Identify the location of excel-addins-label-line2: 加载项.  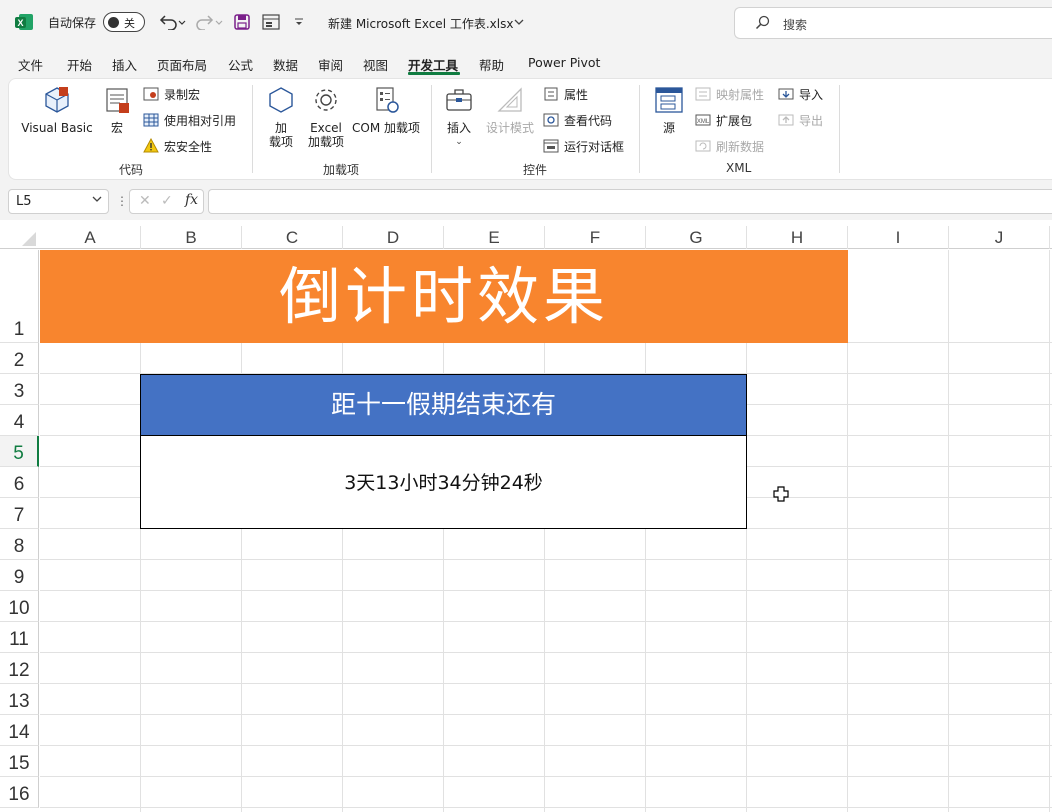
(325, 142).